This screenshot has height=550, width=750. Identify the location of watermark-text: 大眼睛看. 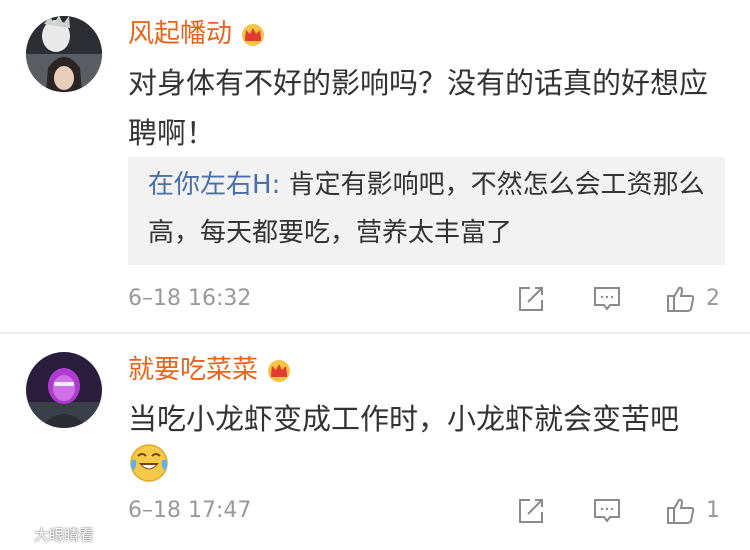
(64, 534).